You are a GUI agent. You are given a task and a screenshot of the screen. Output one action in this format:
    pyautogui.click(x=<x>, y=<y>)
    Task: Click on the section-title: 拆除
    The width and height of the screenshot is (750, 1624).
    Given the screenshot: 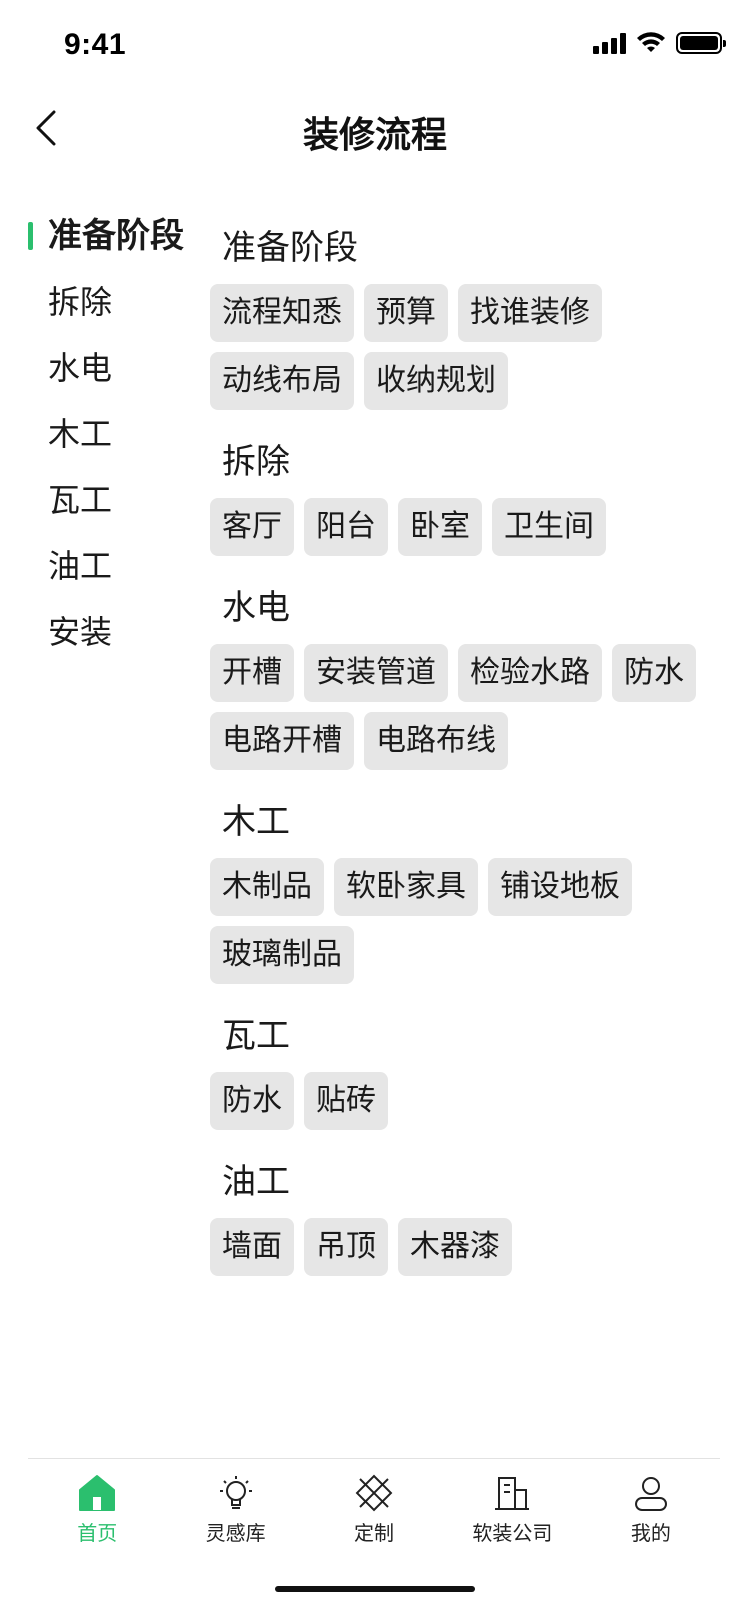 What is the action you would take?
    pyautogui.click(x=256, y=462)
    